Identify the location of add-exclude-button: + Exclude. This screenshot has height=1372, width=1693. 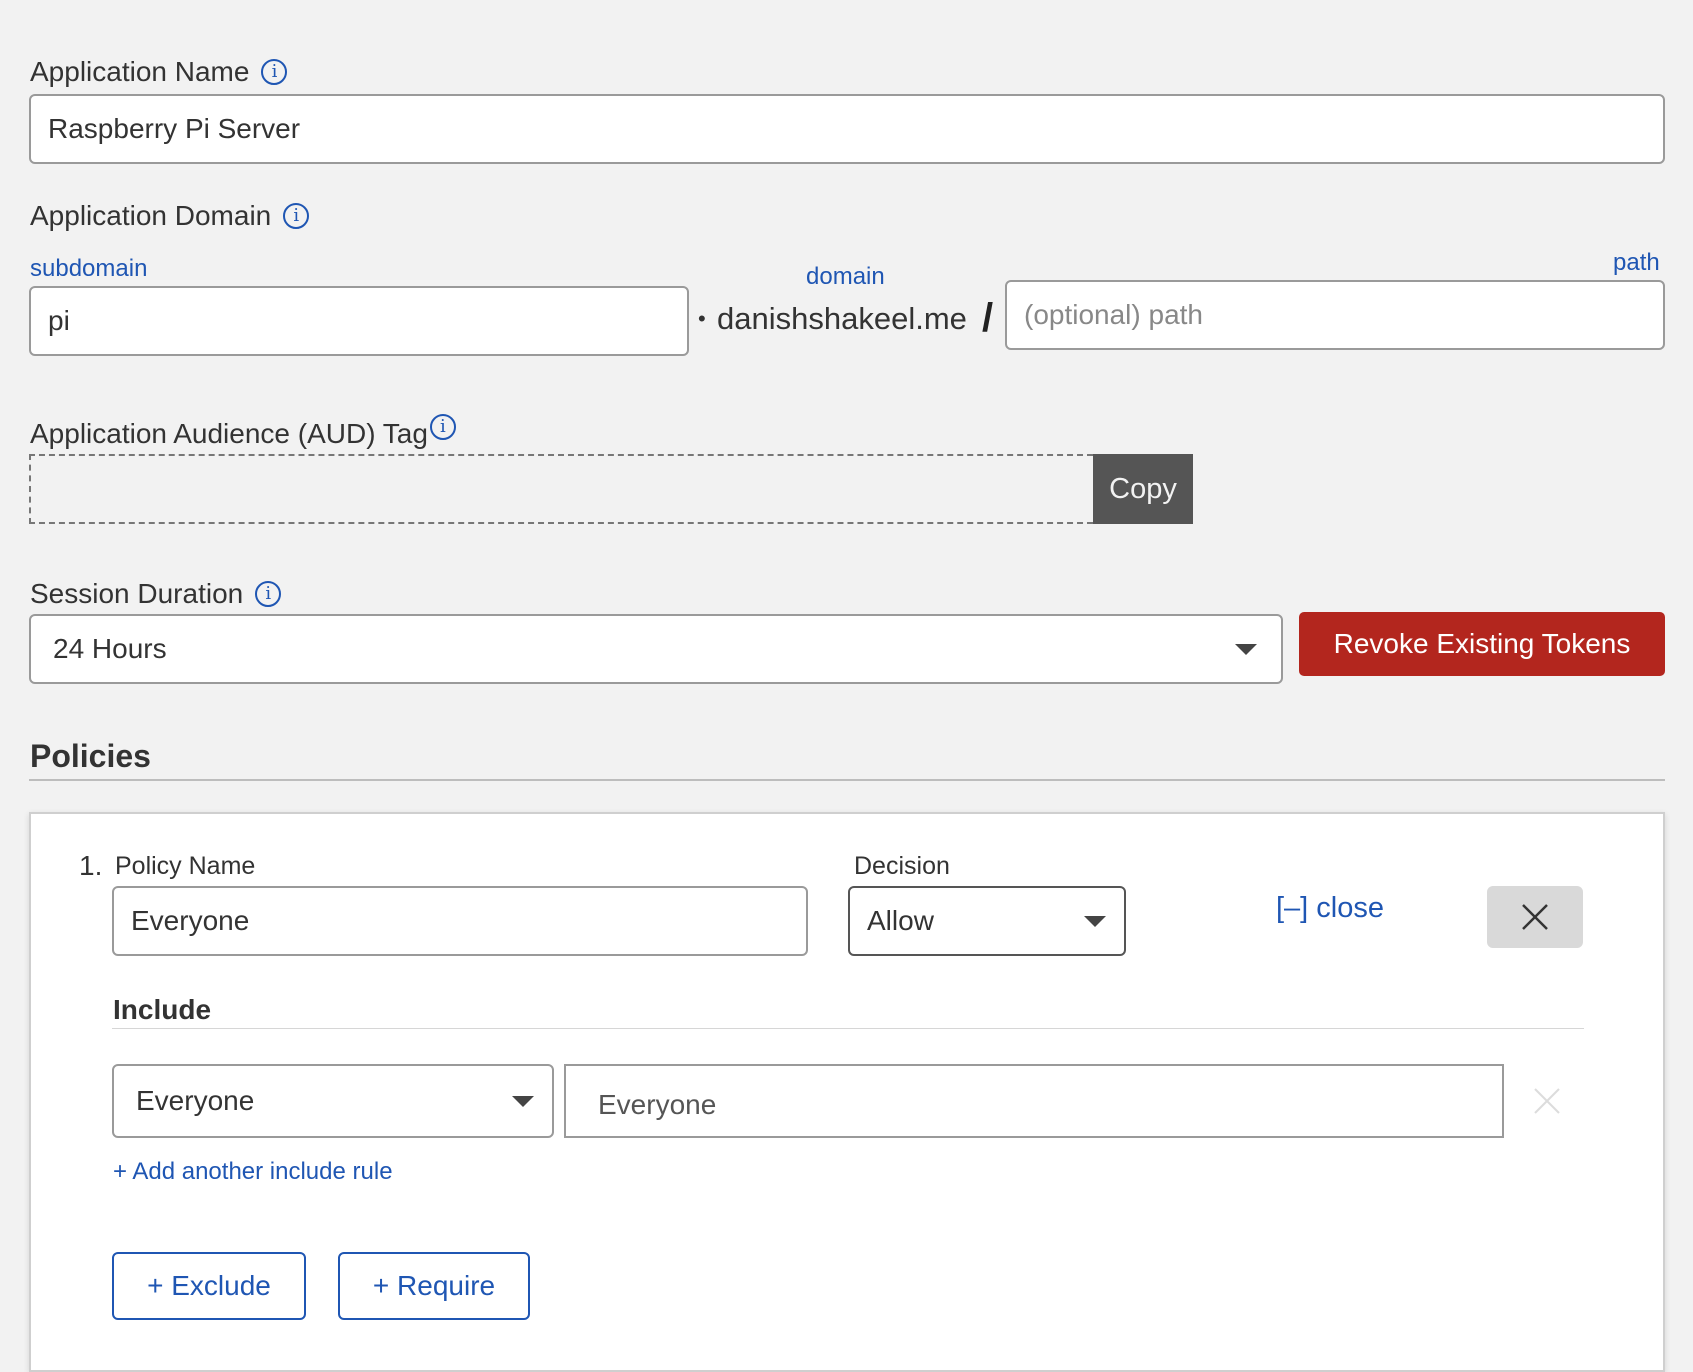
(209, 1286).